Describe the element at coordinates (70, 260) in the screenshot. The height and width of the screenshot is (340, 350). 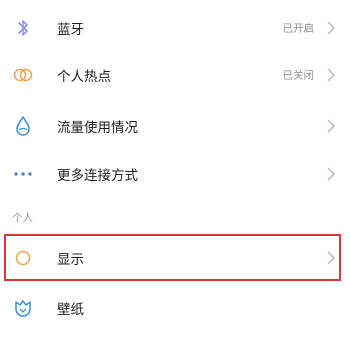
I see `display-label: 显示` at that location.